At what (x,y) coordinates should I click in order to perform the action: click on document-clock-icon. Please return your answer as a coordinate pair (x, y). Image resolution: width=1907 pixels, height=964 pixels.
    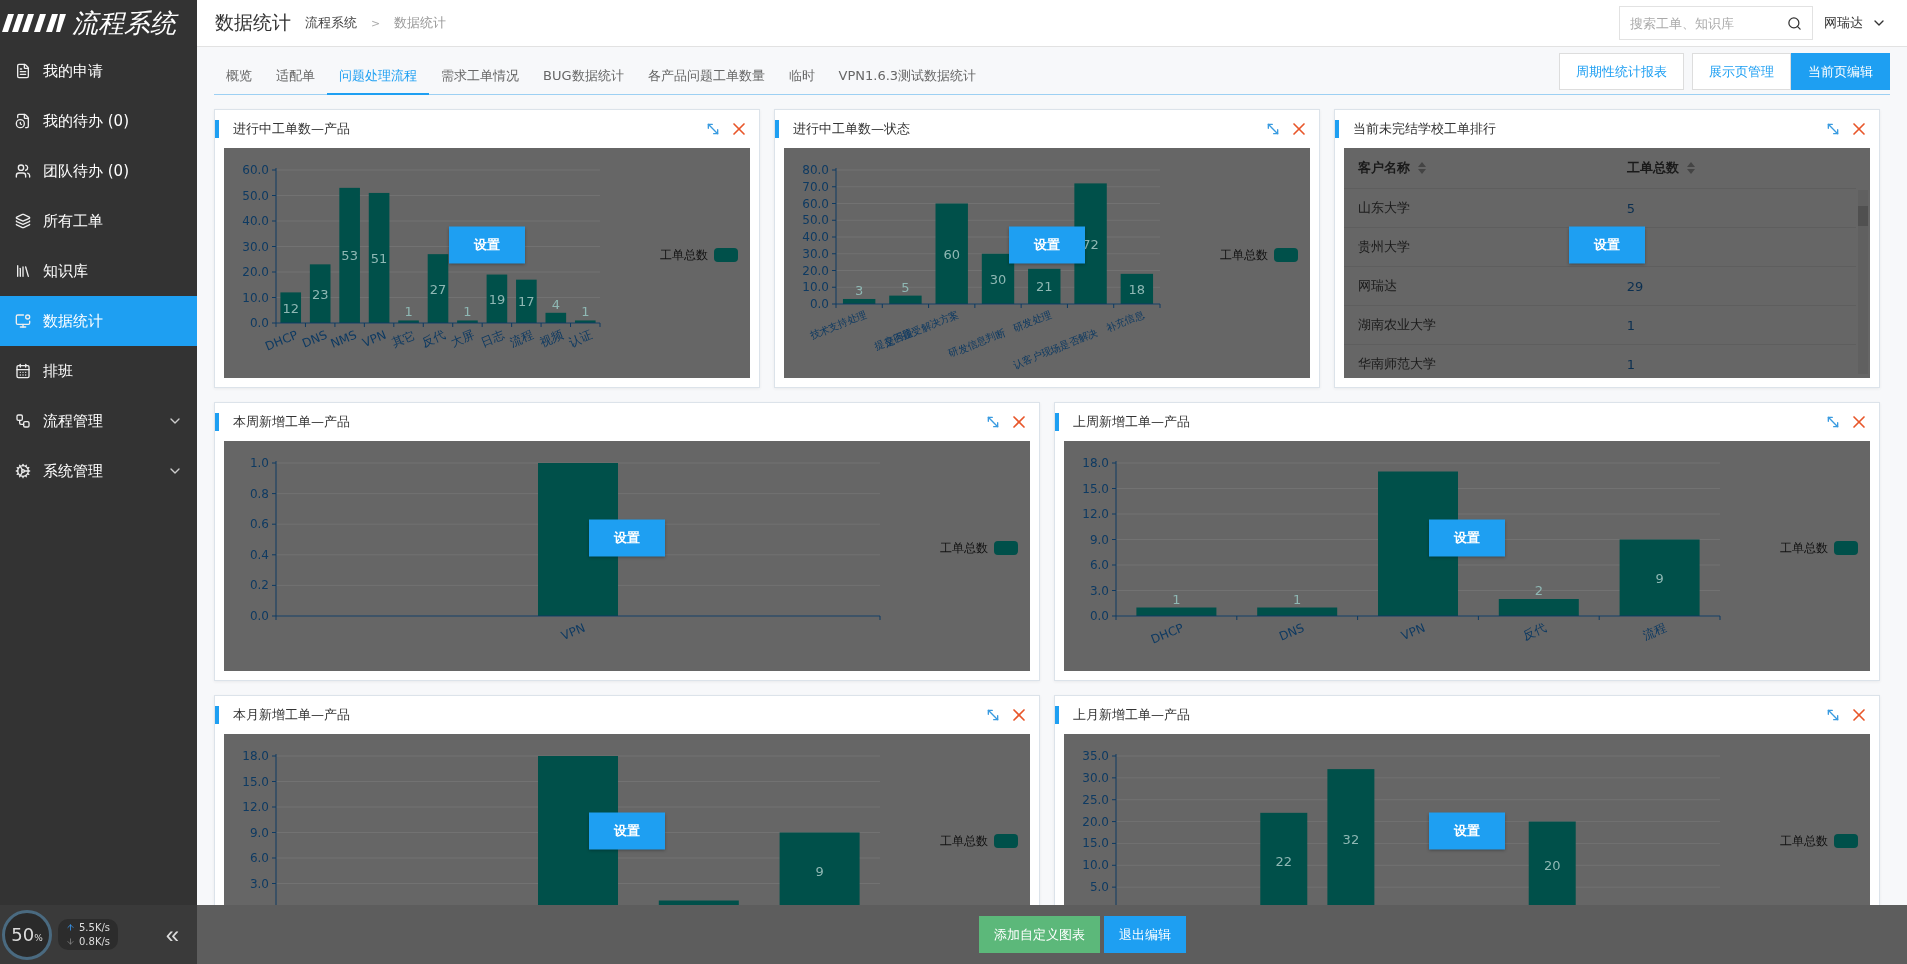
    Looking at the image, I should click on (23, 121).